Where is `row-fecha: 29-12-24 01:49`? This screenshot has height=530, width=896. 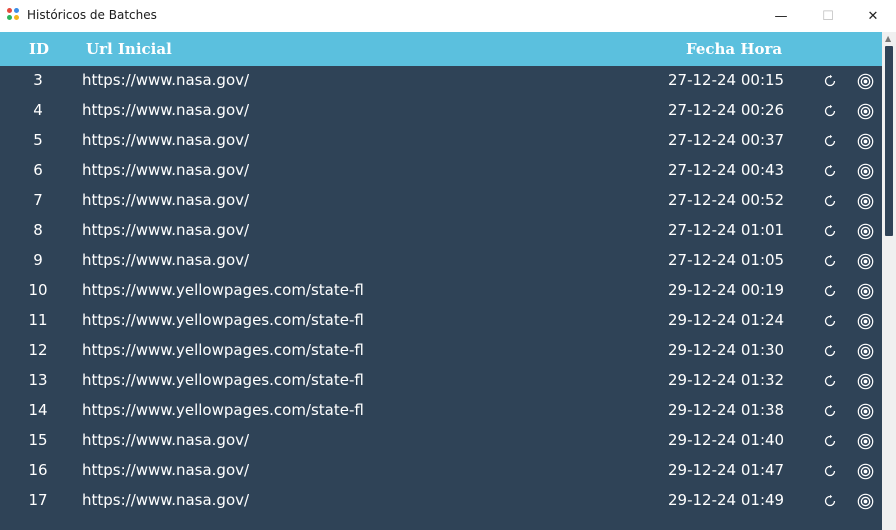 row-fecha: 29-12-24 01:49 is located at coordinates (726, 500).